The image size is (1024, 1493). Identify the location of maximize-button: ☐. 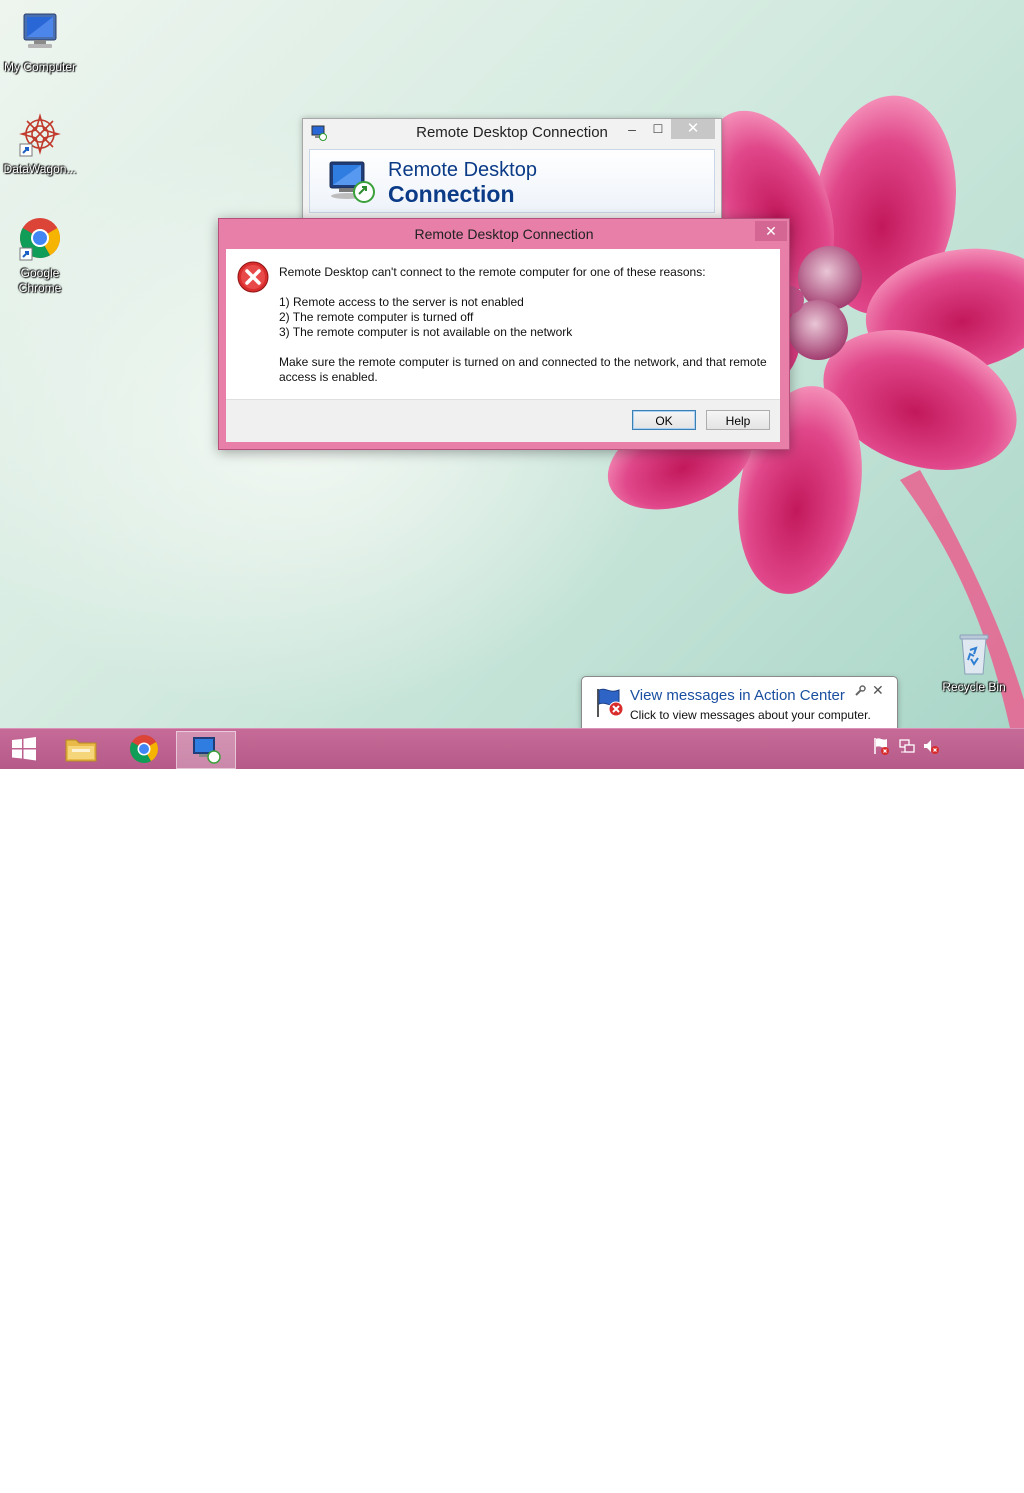
(658, 129).